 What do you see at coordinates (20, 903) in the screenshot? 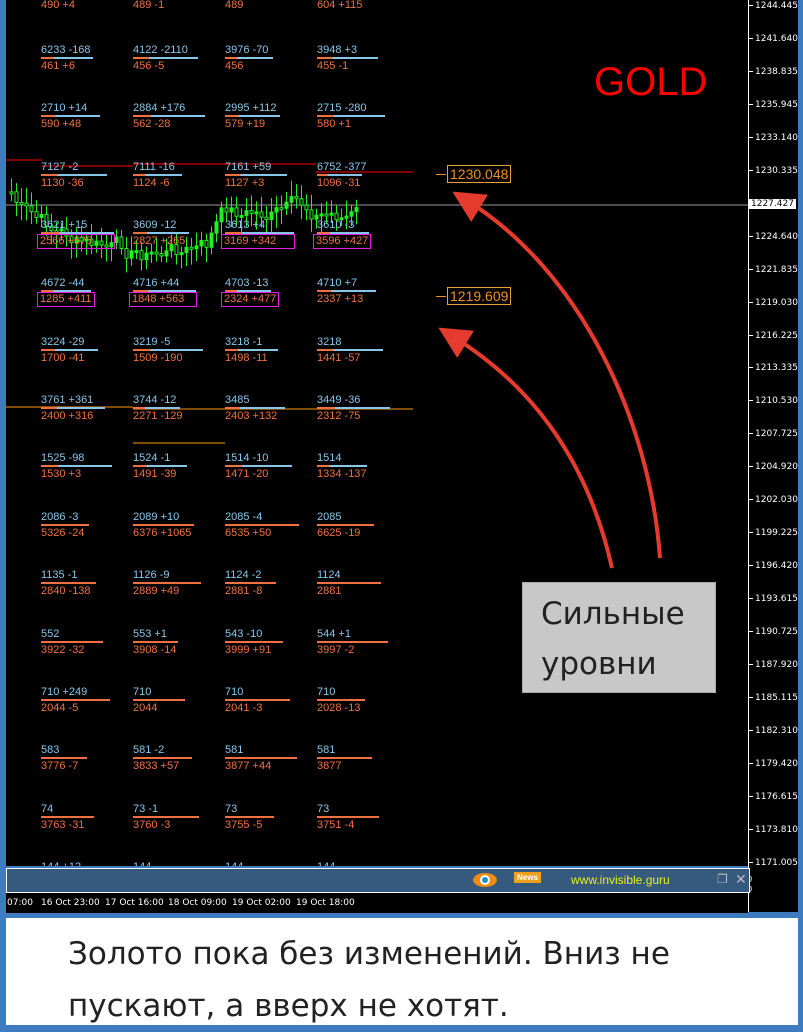
I see `time-tick: 07:00` at bounding box center [20, 903].